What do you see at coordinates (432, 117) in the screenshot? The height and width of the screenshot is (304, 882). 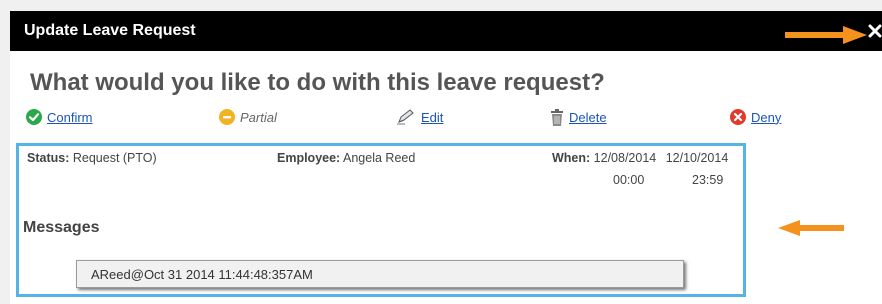 I see `edit-link: Edit` at bounding box center [432, 117].